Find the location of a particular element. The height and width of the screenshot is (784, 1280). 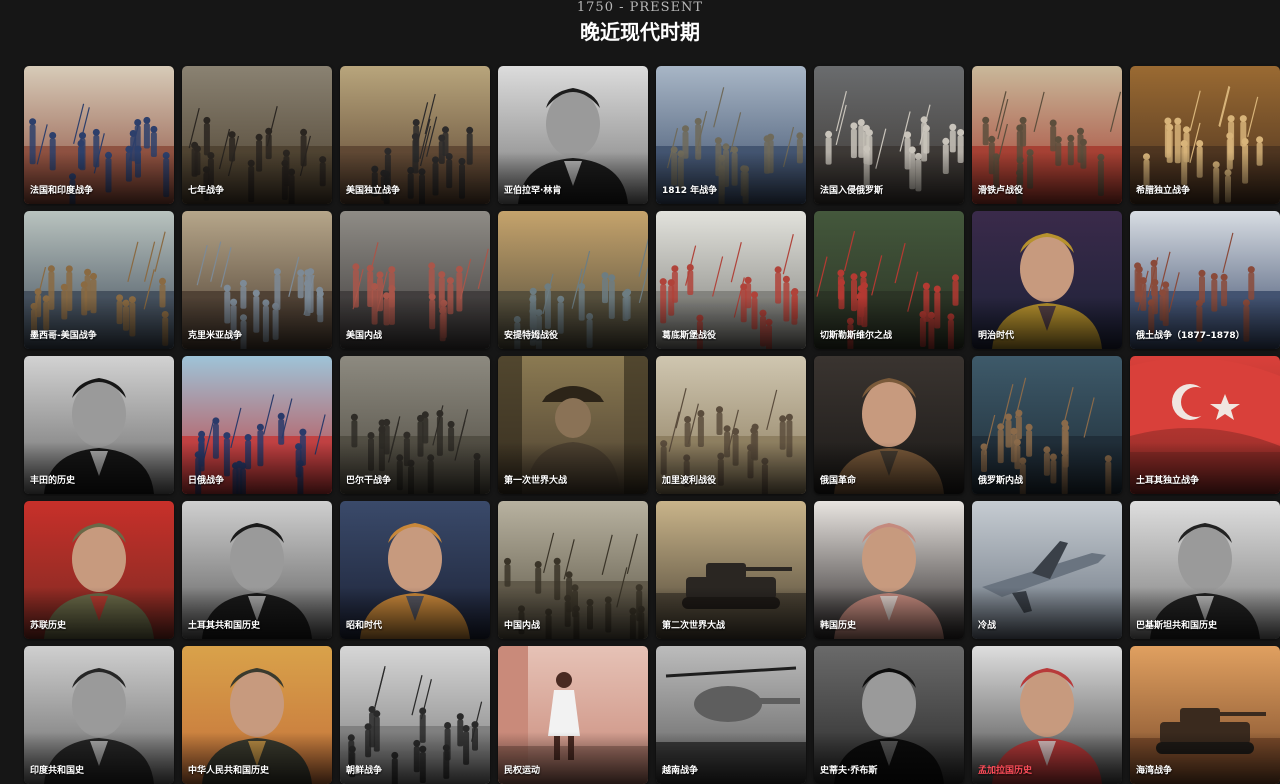

topic-card-label: 明治时代 is located at coordinates (996, 336).